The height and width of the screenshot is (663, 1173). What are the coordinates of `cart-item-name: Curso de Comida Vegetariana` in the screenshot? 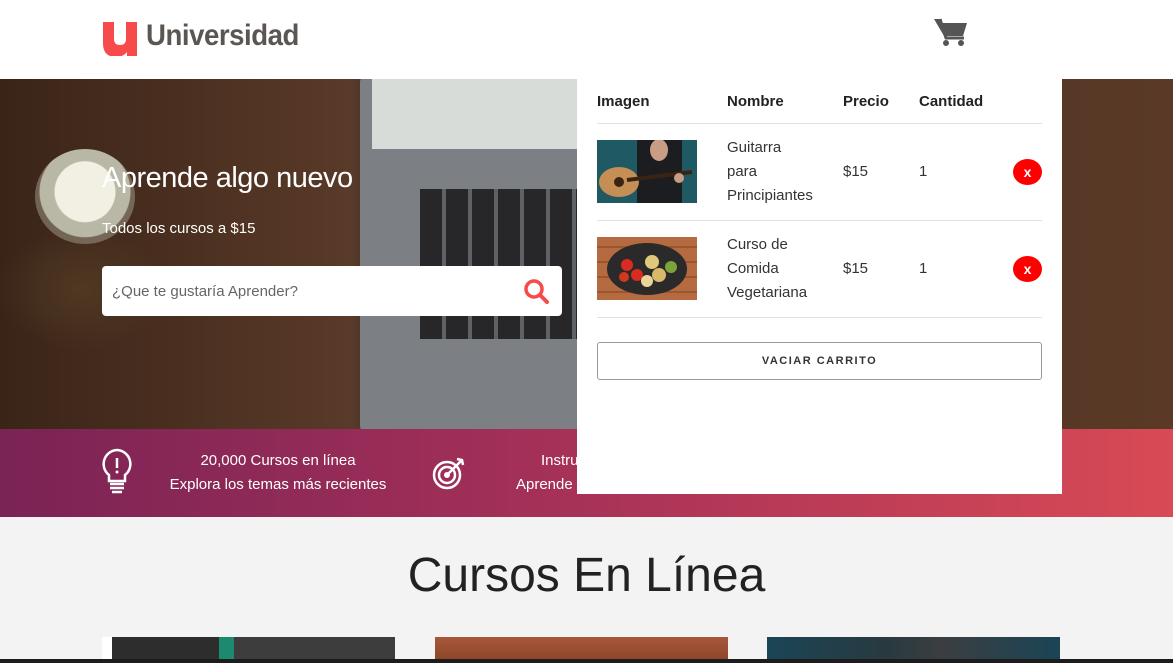 It's located at (785, 269).